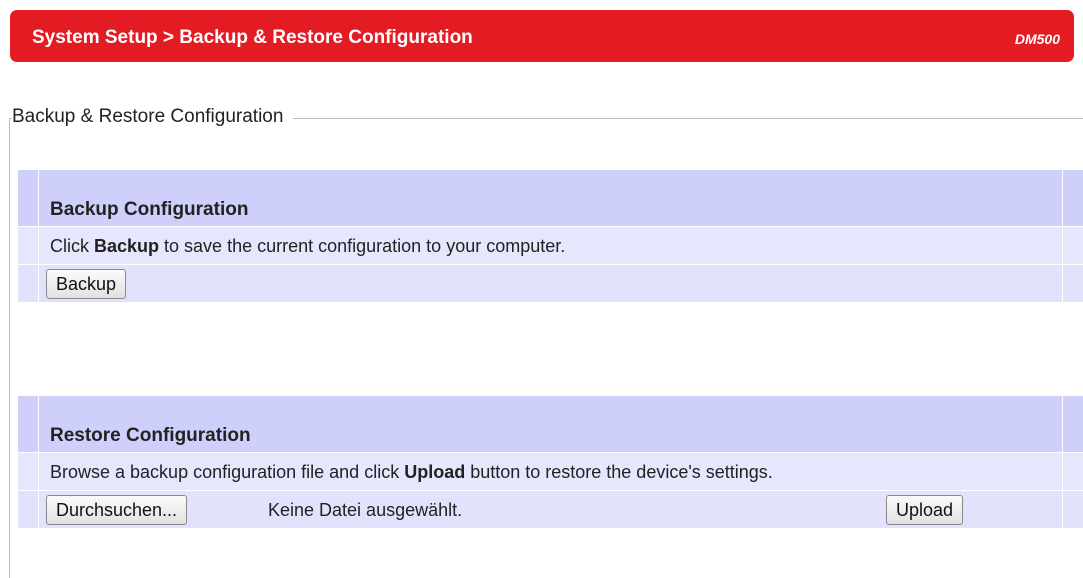  I want to click on restore-panel-header: Restore Configuration, so click(550, 424).